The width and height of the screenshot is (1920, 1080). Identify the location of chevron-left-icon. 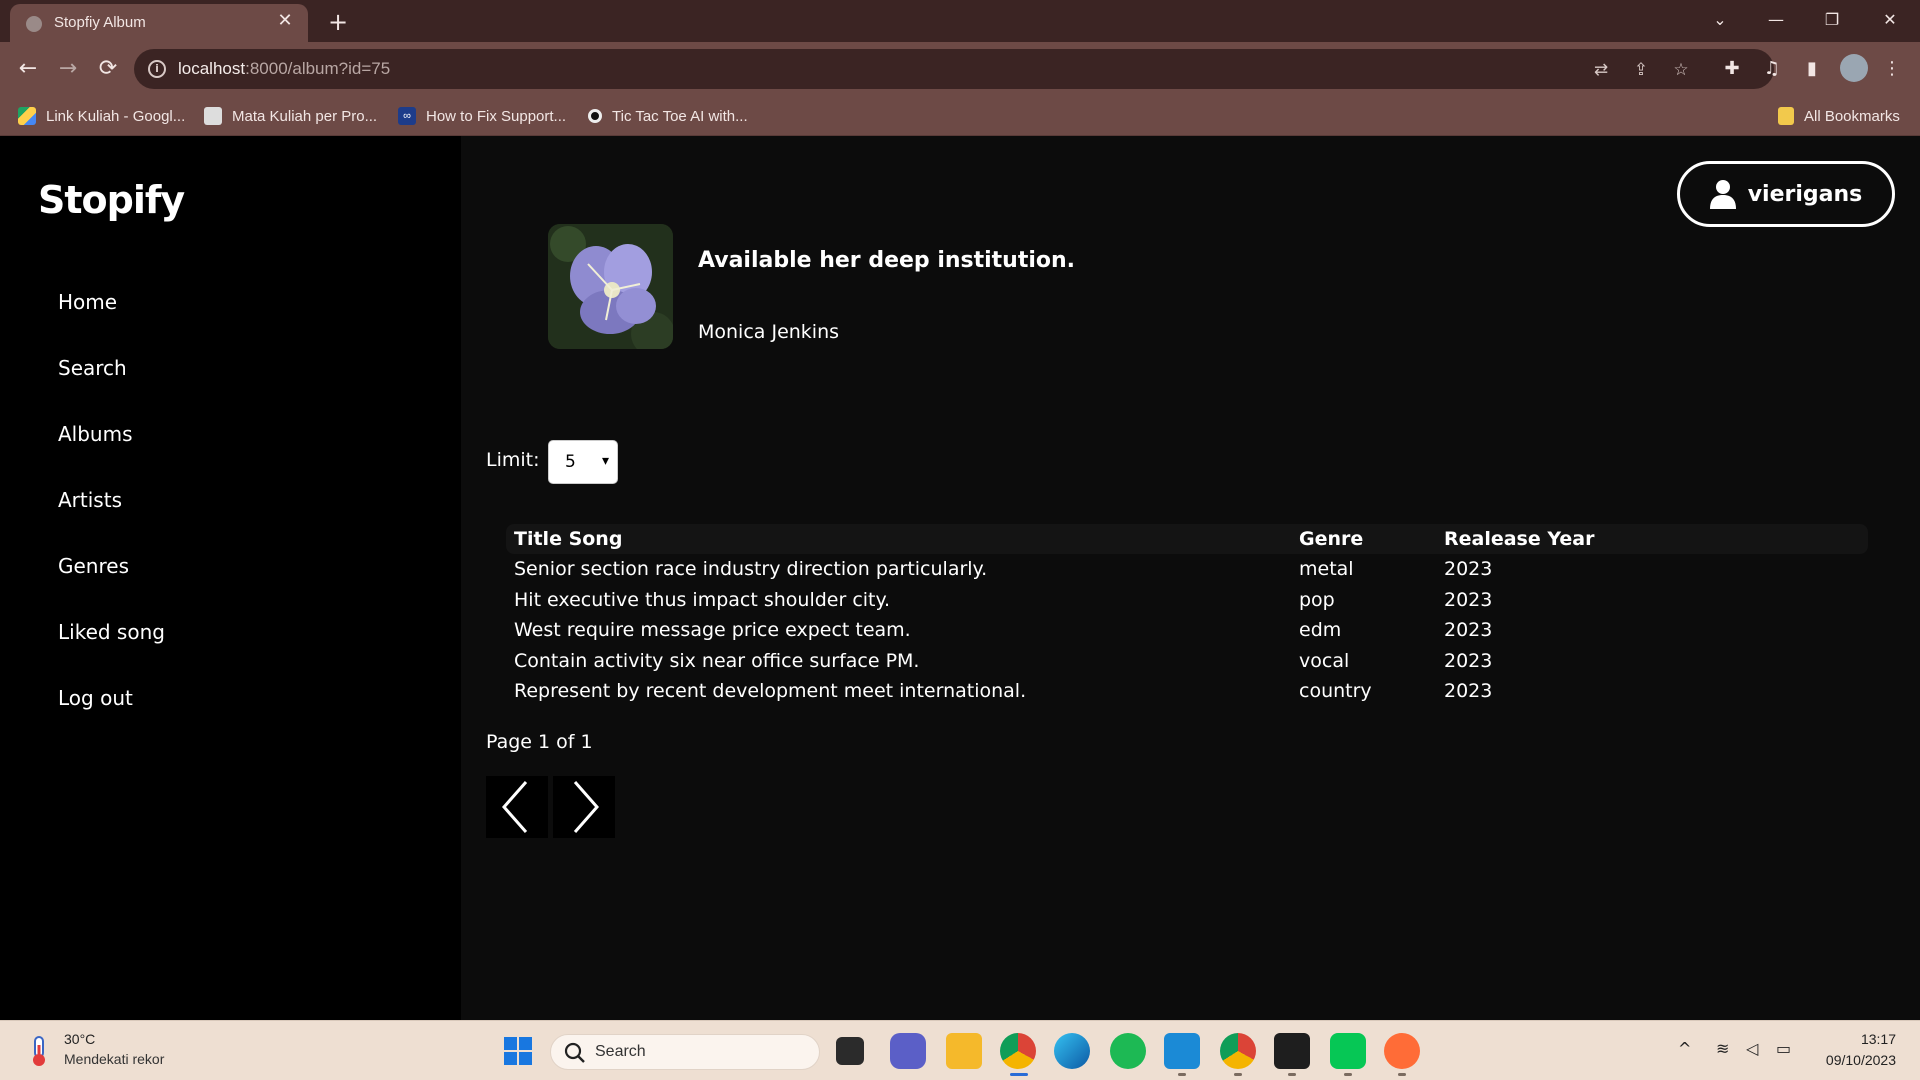
(515, 807).